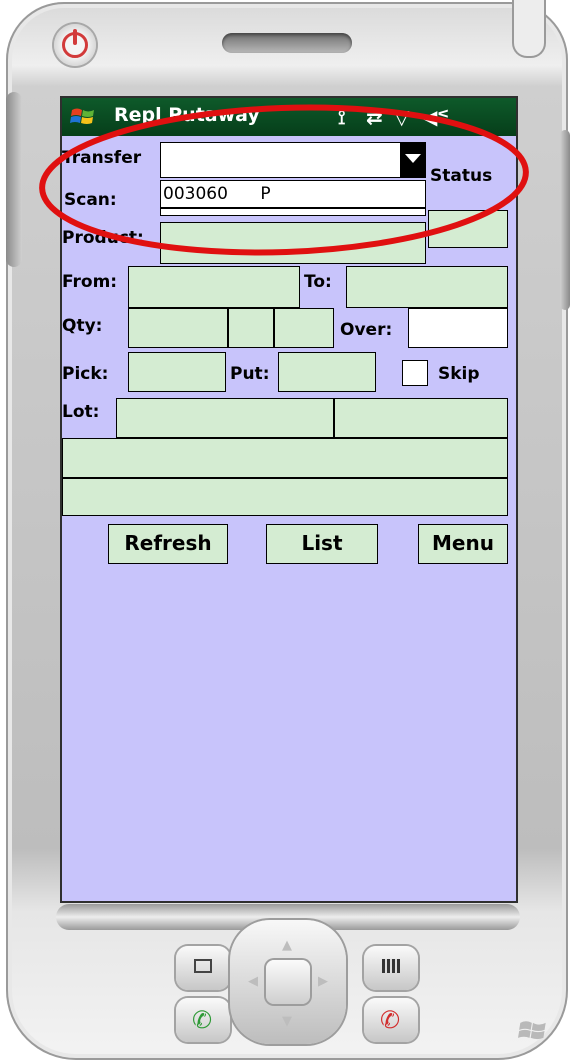 The image size is (576, 1064). Describe the element at coordinates (318, 282) in the screenshot. I see `to-label: To:` at that location.